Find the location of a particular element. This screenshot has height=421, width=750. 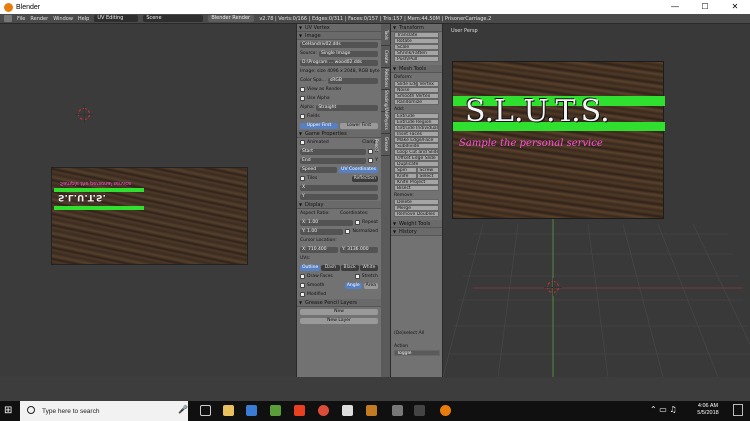

tab-grease-pencil: Grease Pencil is located at coordinates (382, 145).